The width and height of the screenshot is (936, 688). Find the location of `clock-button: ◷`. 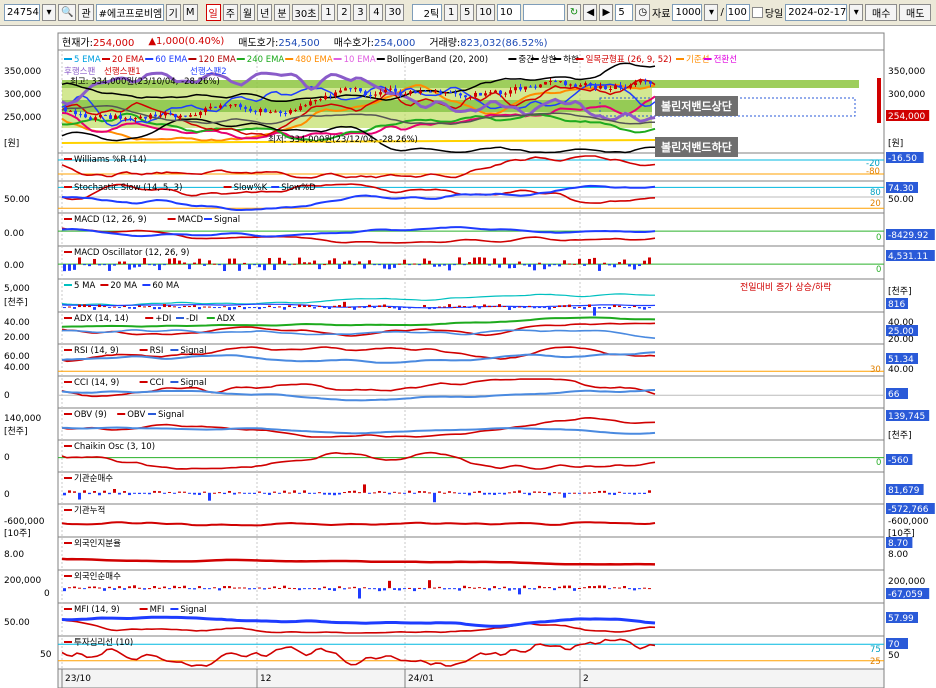

clock-button: ◷ is located at coordinates (643, 12).